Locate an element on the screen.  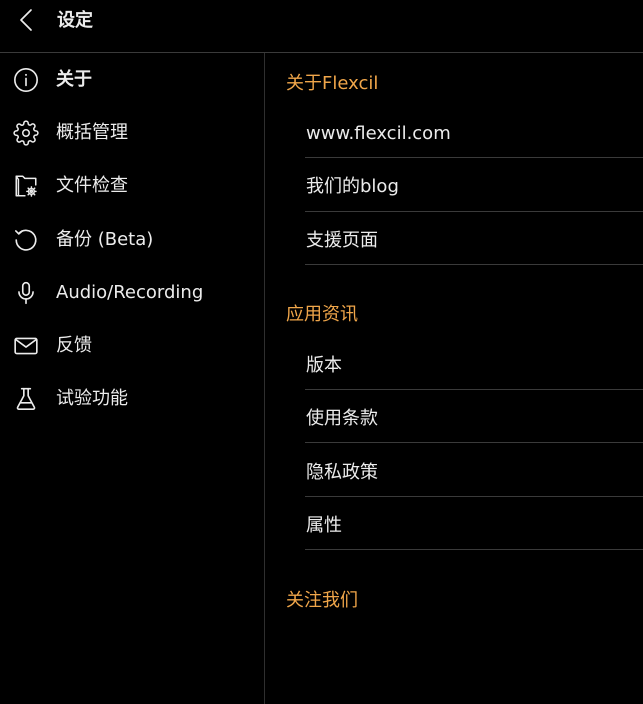
sidebar-item-label: 试验功能 is located at coordinates (92, 399).